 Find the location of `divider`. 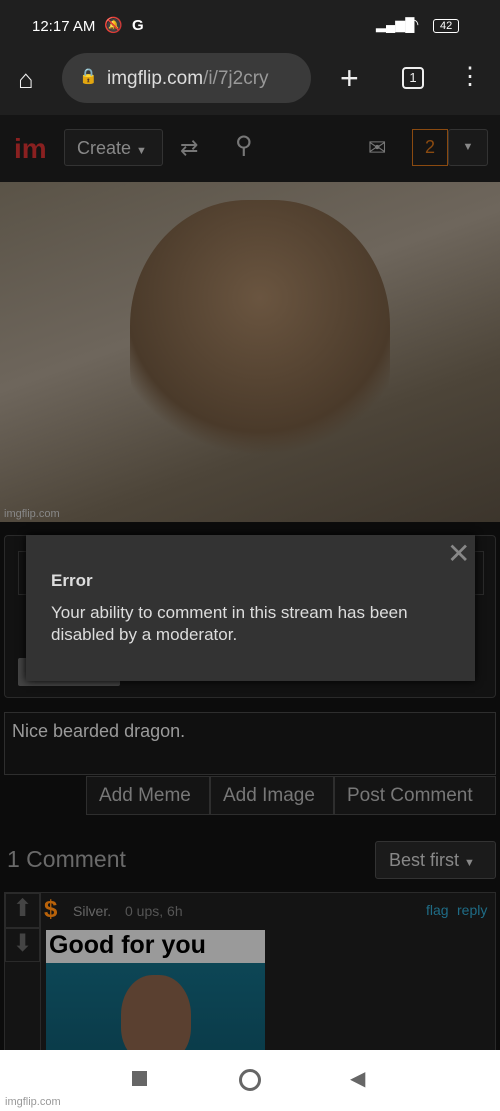

divider is located at coordinates (40, 978).